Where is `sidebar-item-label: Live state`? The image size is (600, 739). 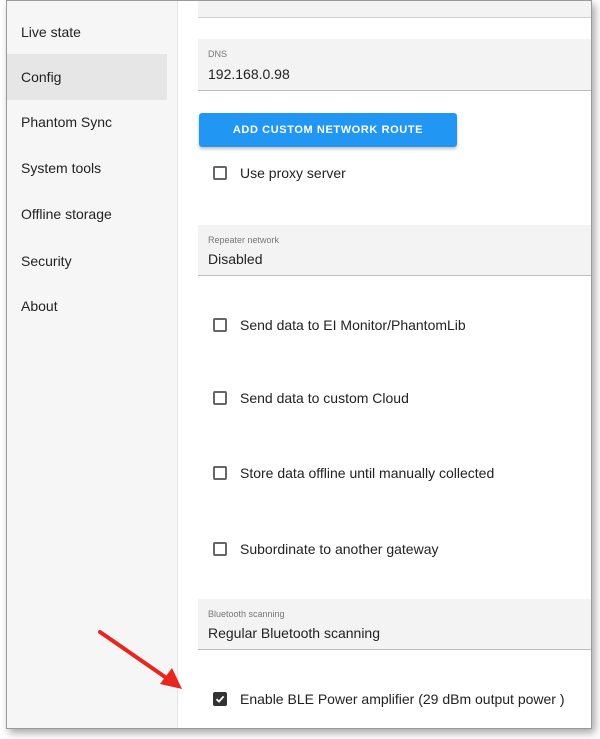 sidebar-item-label: Live state is located at coordinates (51, 32).